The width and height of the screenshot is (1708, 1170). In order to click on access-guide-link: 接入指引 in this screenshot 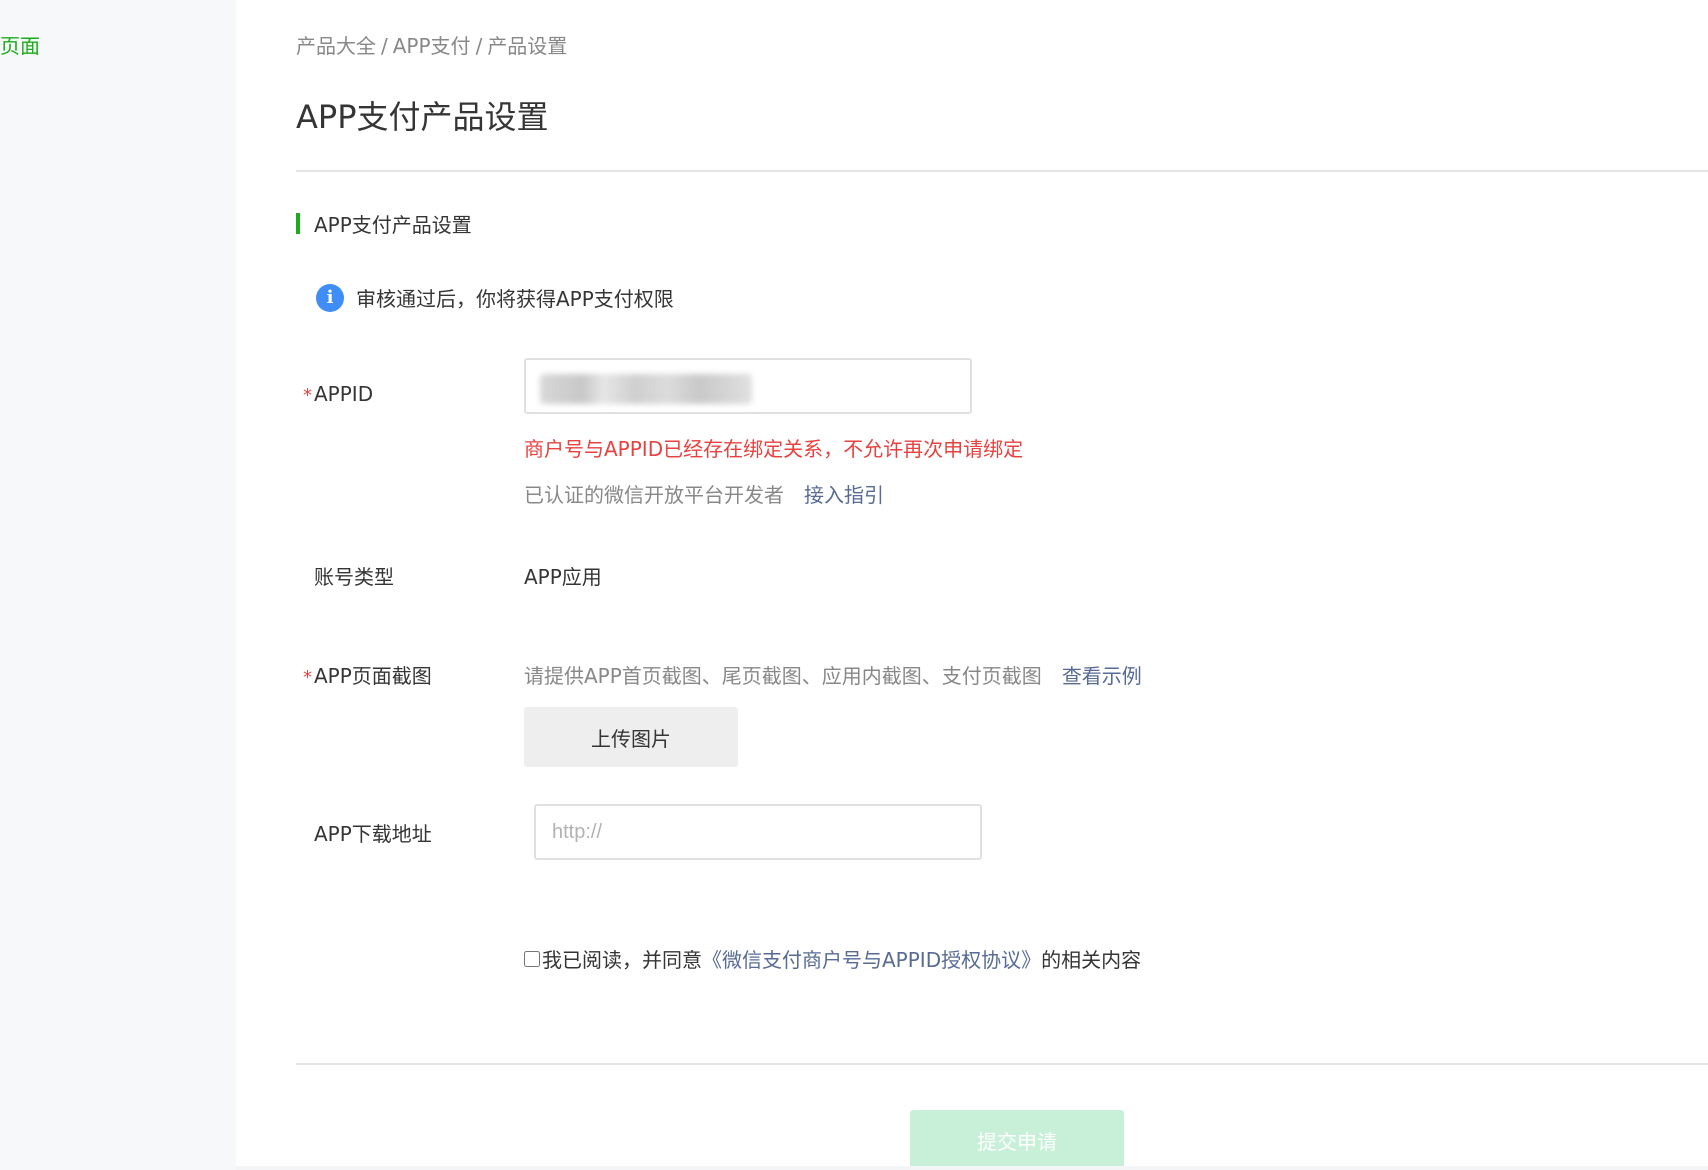, I will do `click(844, 495)`.